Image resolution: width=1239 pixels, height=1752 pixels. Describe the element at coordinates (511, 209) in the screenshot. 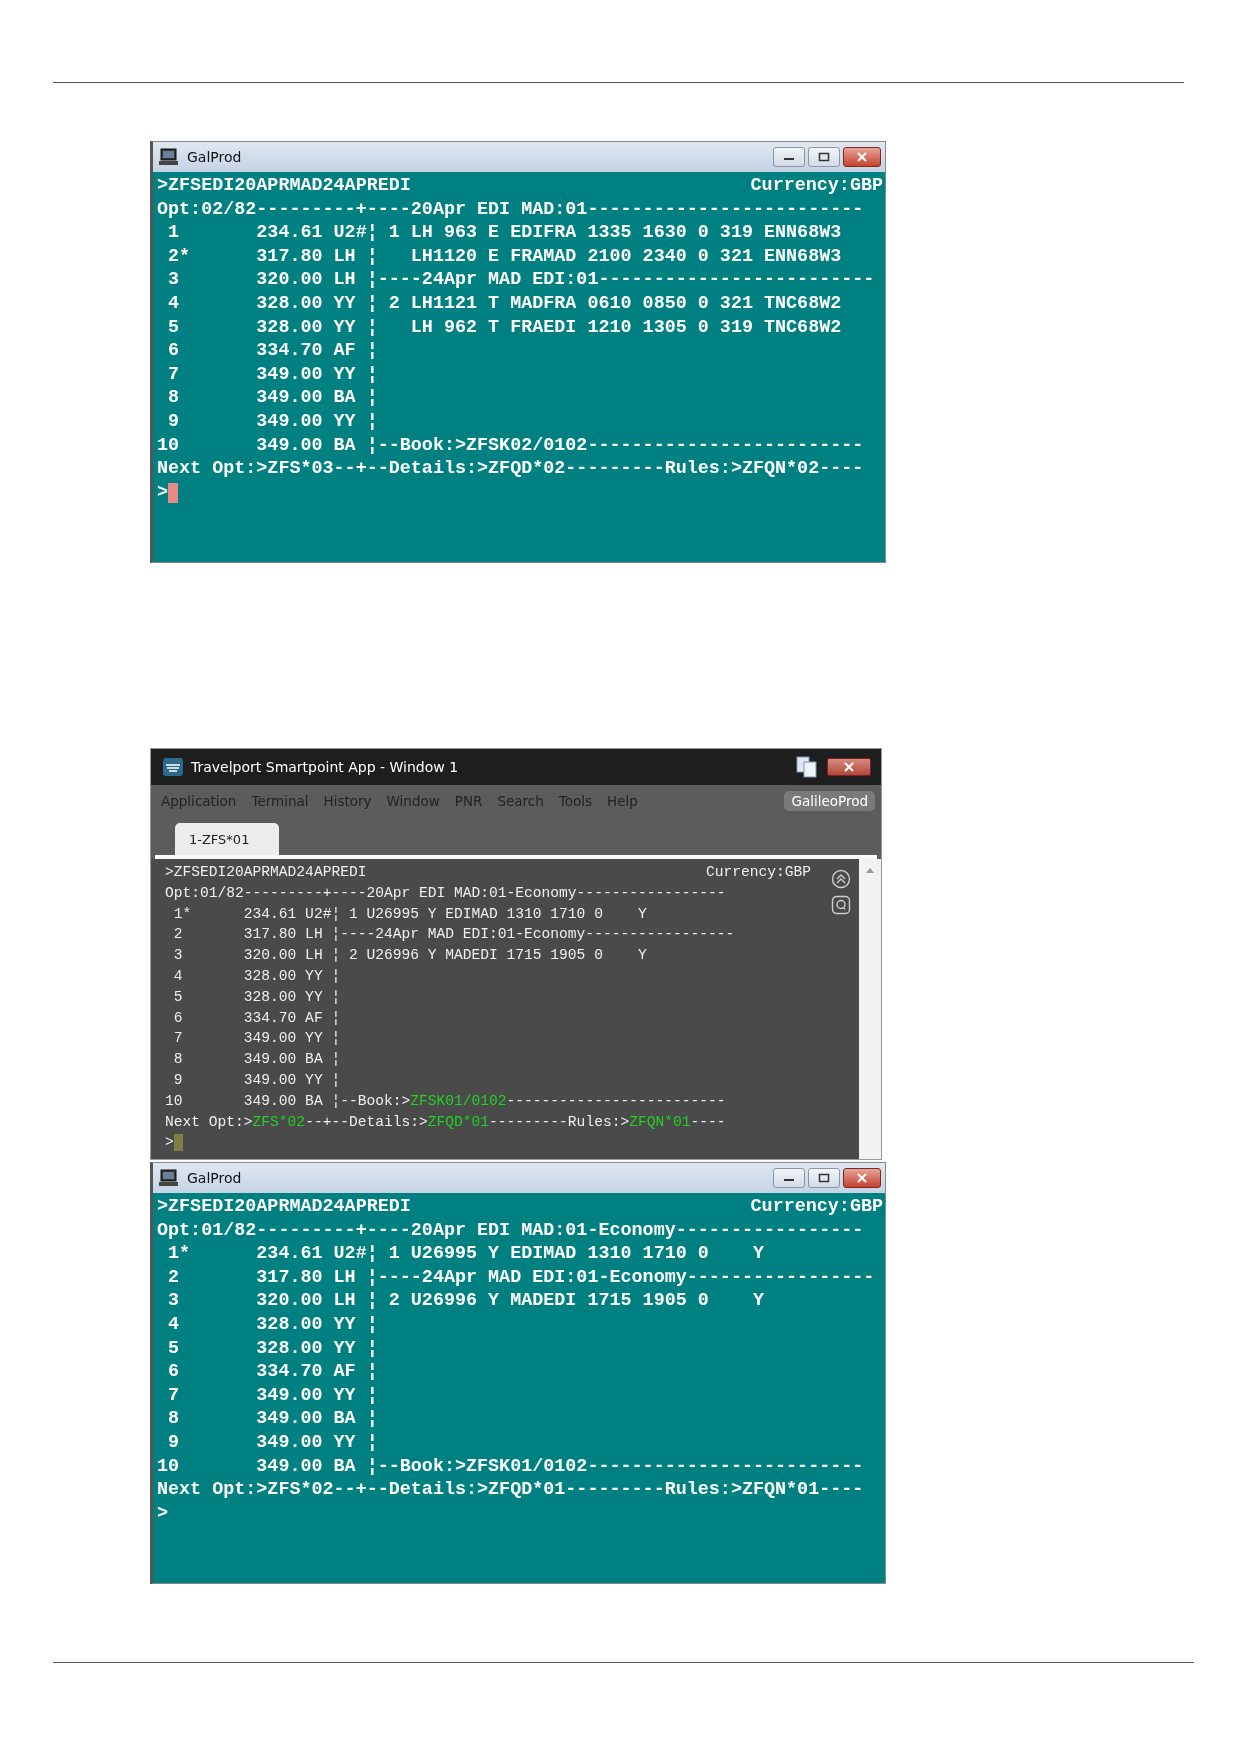

I see `terminal-line: Opt:02/82---------+----20Apr EDI MAD:01-------------------------` at that location.